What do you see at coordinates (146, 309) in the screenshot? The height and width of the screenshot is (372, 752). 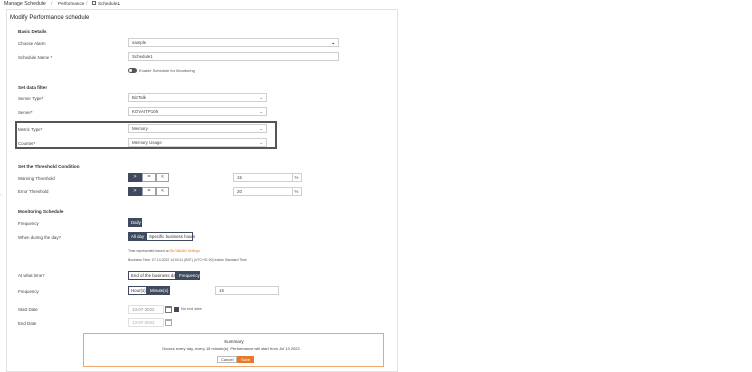 I see `start-date-input: 13-07-2022` at bounding box center [146, 309].